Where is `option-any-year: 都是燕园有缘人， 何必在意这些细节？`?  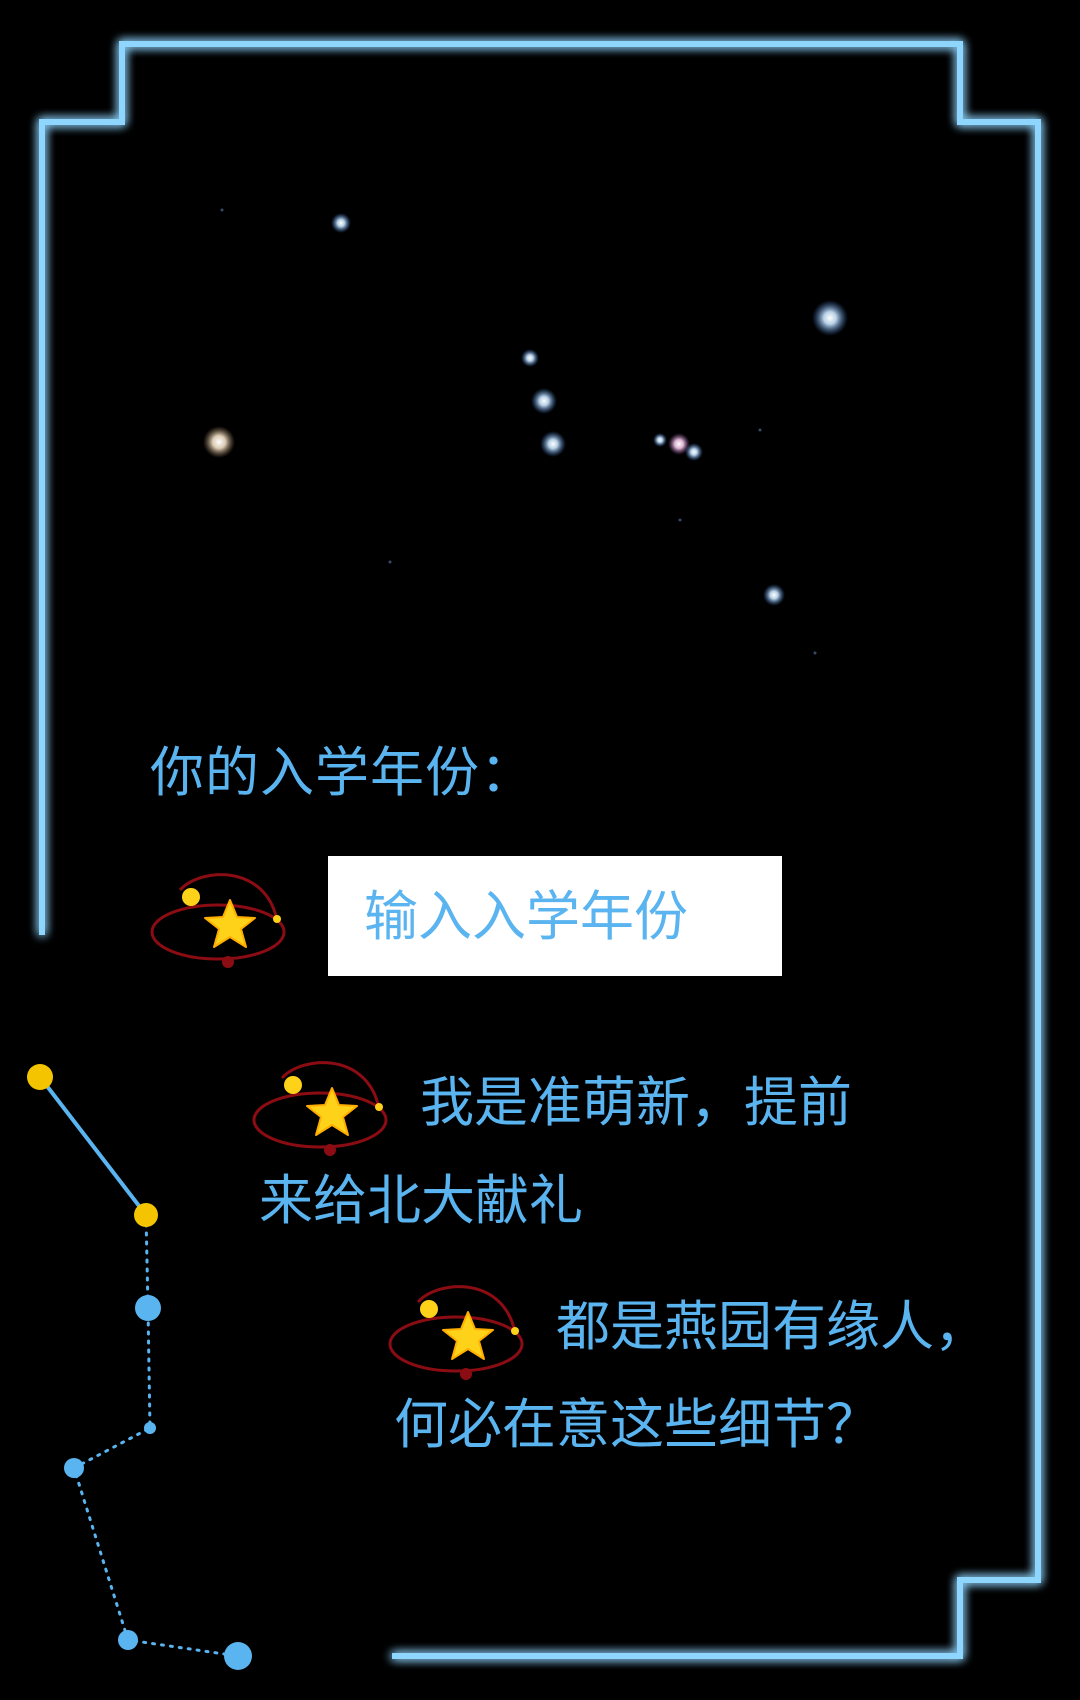
option-any-year: 都是燕园有缘人， 何必在意这些细节？ is located at coordinates (688, 1378).